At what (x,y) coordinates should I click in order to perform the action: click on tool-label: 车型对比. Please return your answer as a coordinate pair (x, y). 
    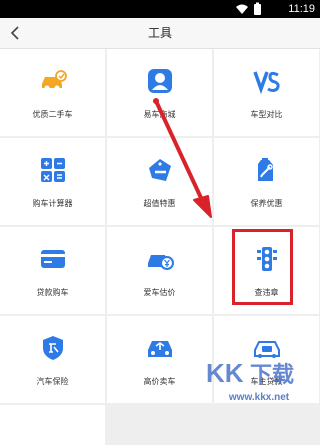
    Looking at the image, I should click on (266, 114).